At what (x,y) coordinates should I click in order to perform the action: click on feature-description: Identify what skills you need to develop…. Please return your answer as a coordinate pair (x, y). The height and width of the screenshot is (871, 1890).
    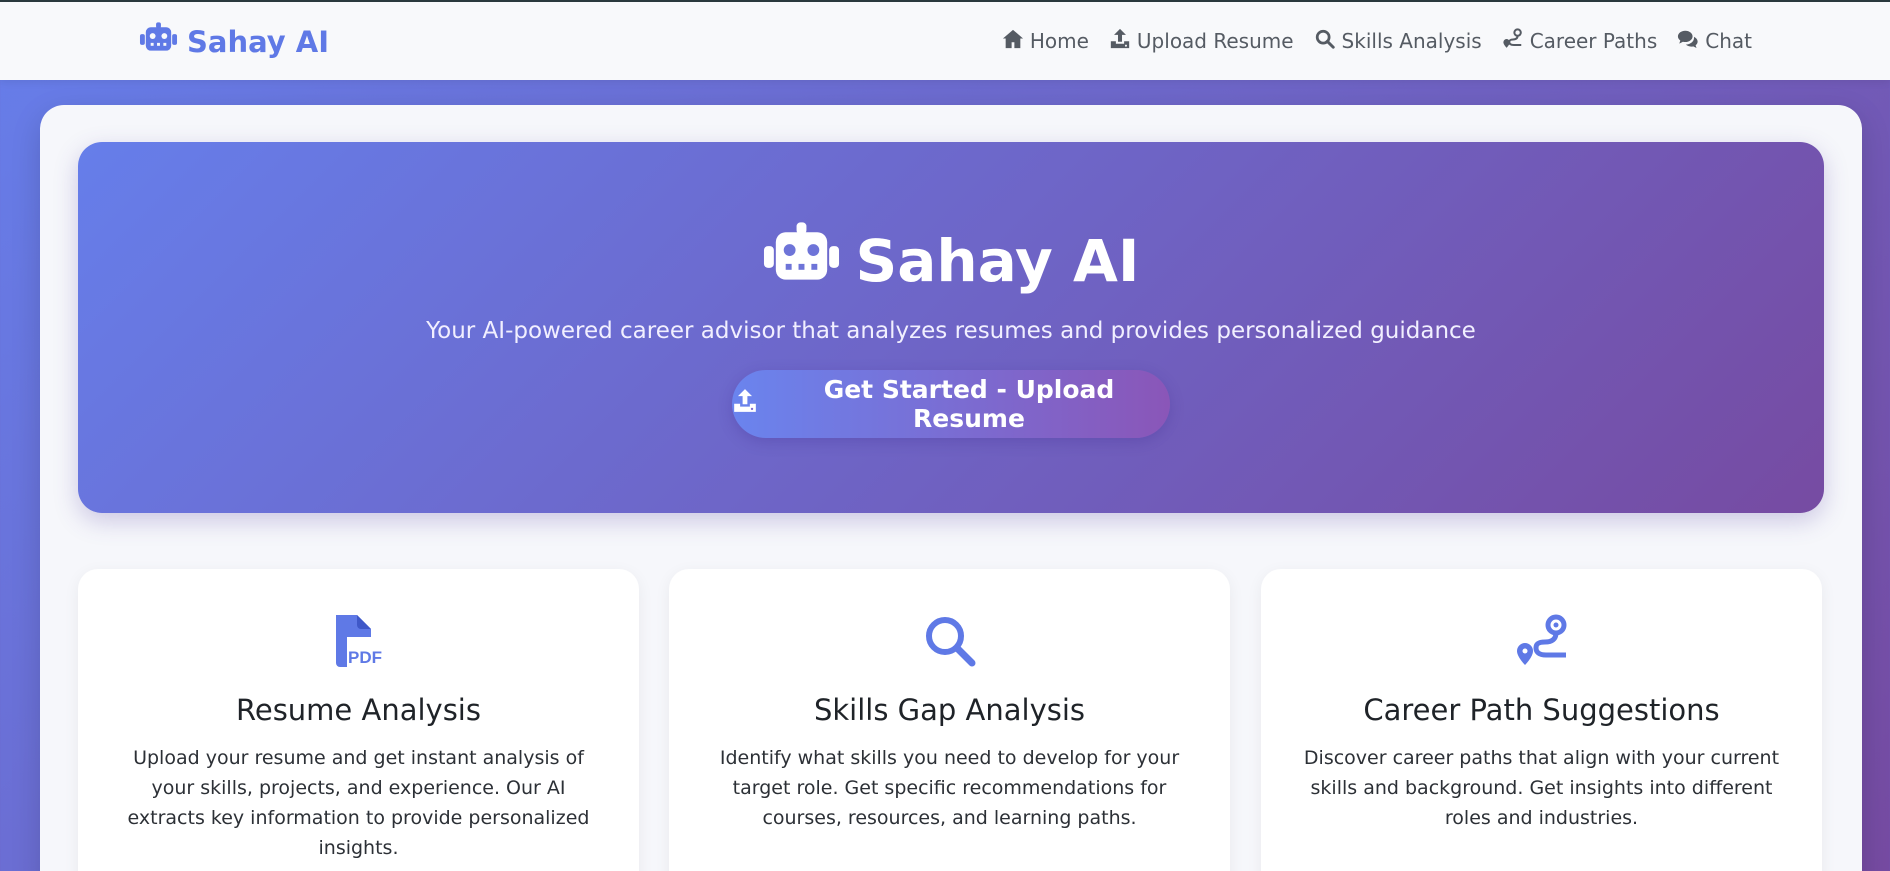
    Looking at the image, I should click on (949, 788).